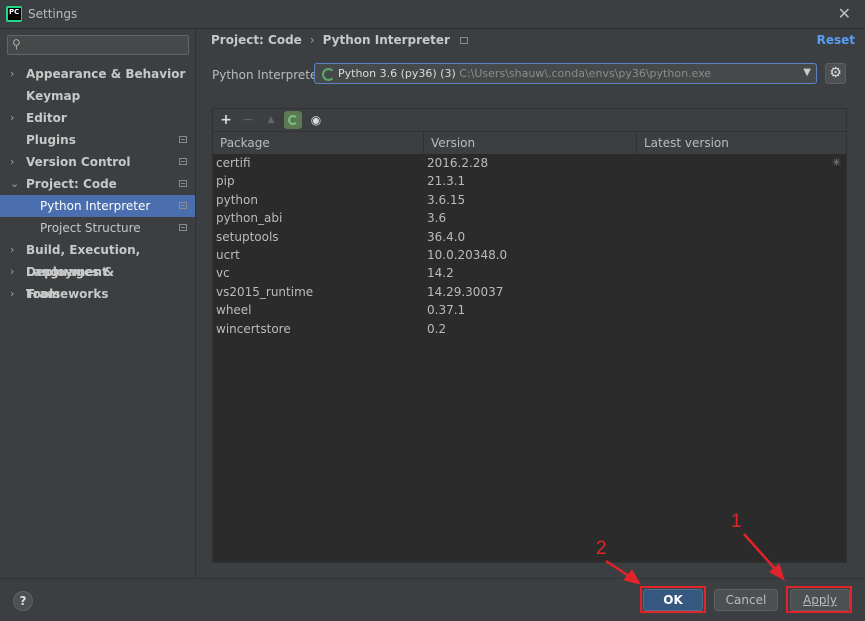 This screenshot has height=621, width=865. Describe the element at coordinates (98, 45) in the screenshot. I see `settings-search-input: ⚲` at that location.